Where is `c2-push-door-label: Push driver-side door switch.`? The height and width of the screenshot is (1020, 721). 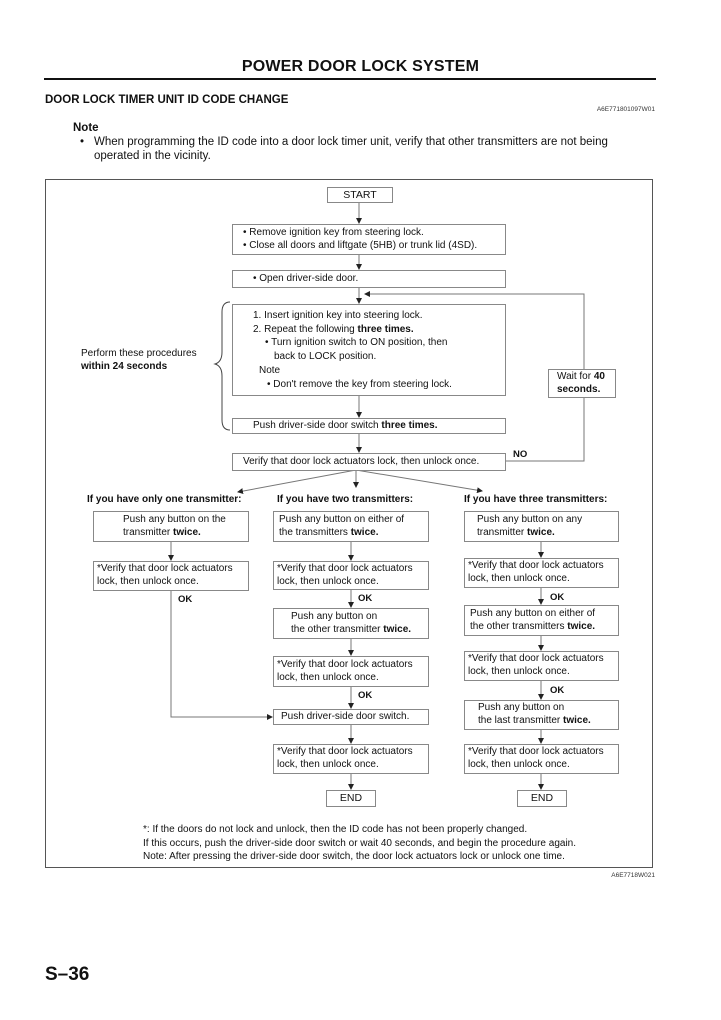
c2-push-door-label: Push driver-side door switch. is located at coordinates (345, 716).